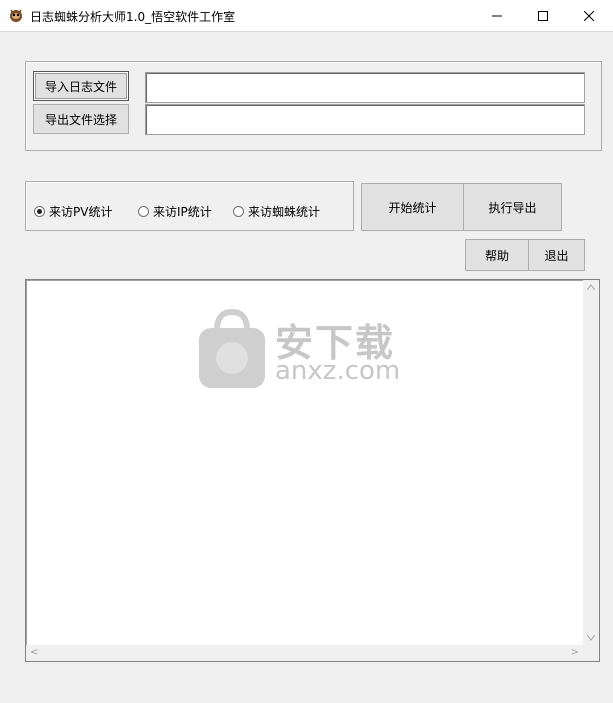 This screenshot has width=613, height=703. I want to click on import-path-input, so click(365, 87).